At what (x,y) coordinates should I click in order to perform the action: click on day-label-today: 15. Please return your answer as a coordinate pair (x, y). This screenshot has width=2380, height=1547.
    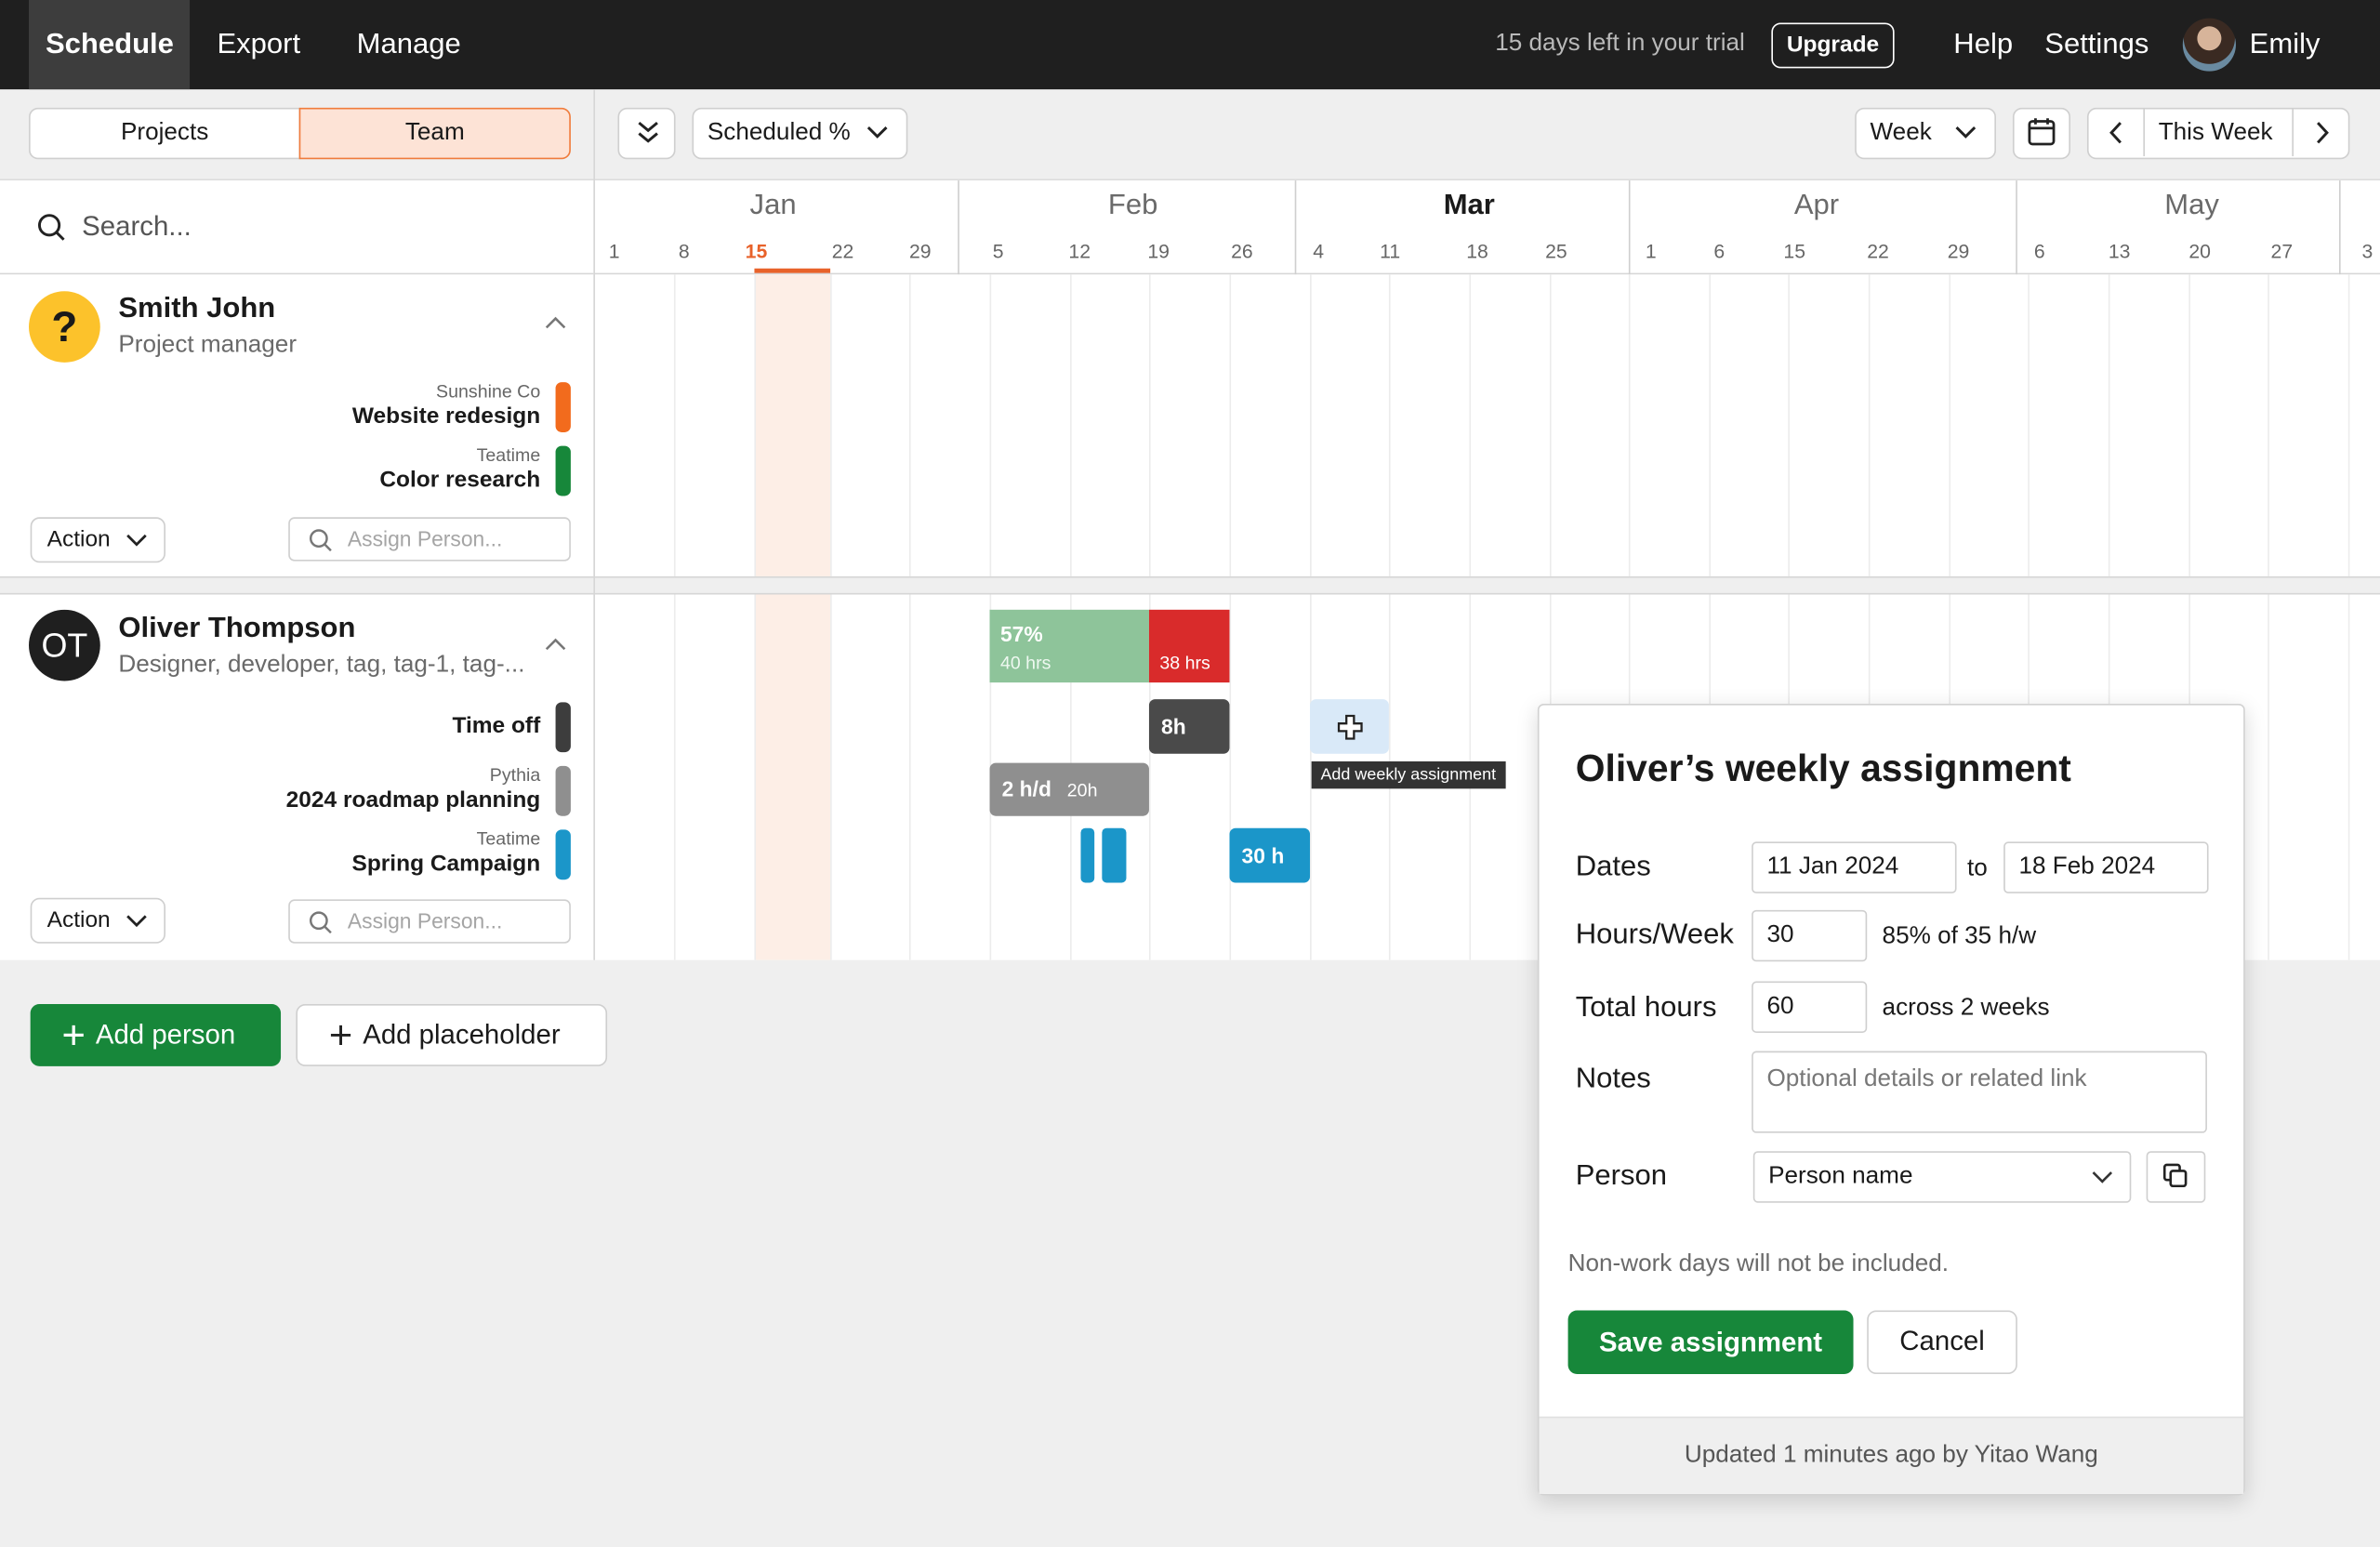
    Looking at the image, I should click on (756, 251).